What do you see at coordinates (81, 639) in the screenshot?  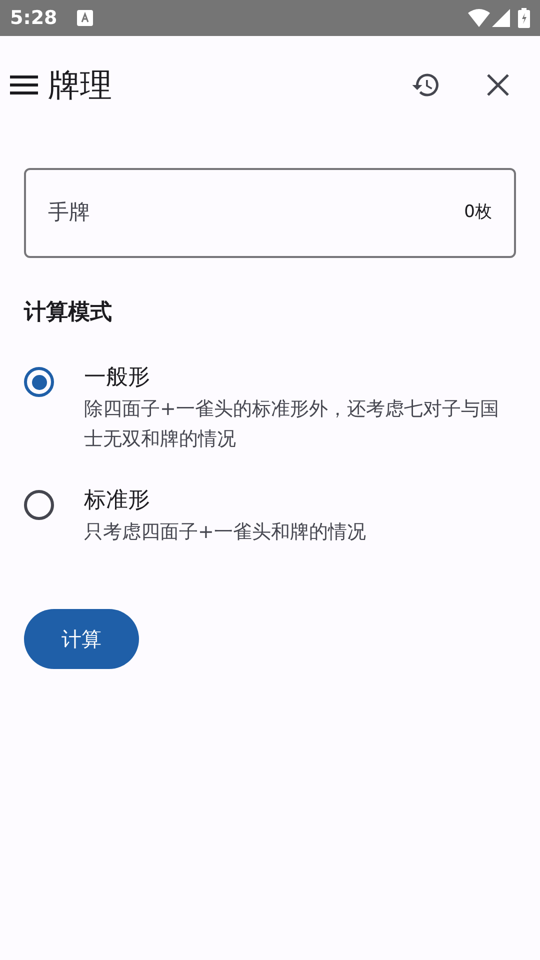 I see `calculate-button: 计算` at bounding box center [81, 639].